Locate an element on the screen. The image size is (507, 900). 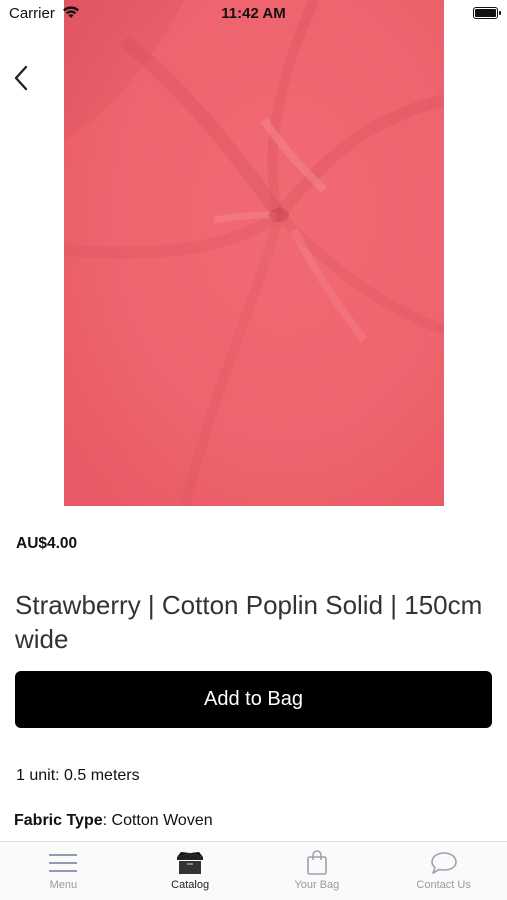
tab-contact-us: Contact Us is located at coordinates (443, 871).